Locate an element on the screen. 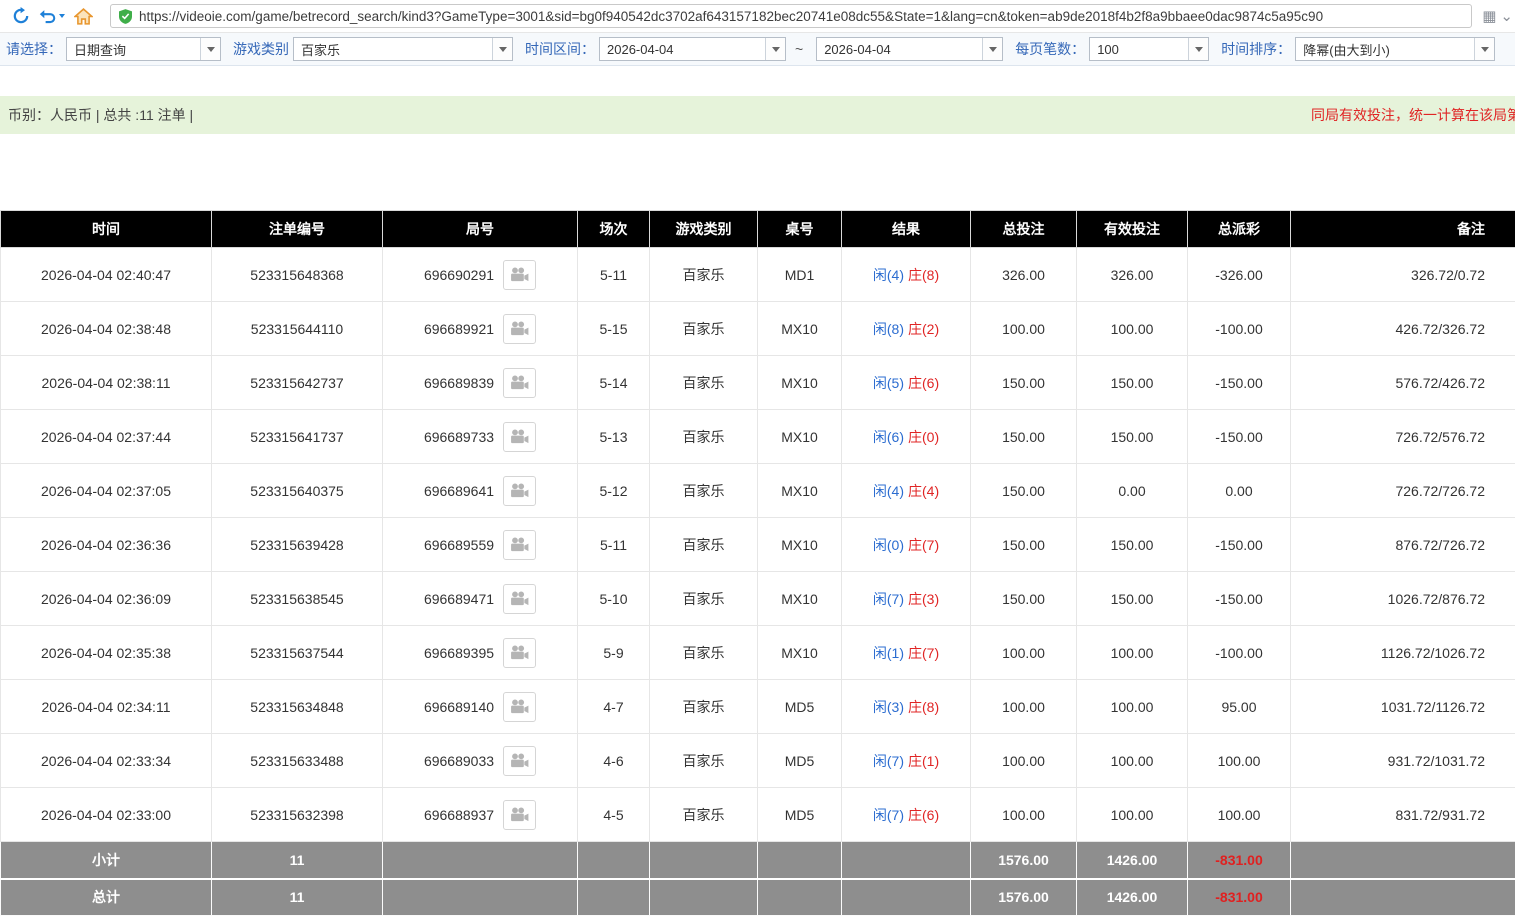 The image size is (1515, 916). date-from-select: 2026-04-04 is located at coordinates (692, 49).